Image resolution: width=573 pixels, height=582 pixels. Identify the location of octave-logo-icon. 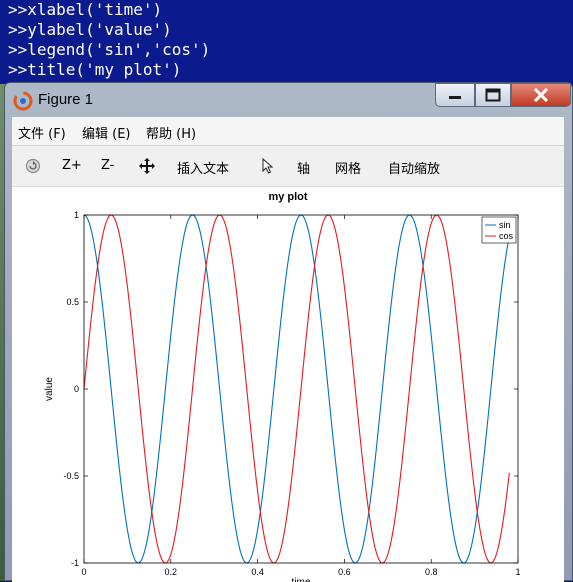
(23, 101).